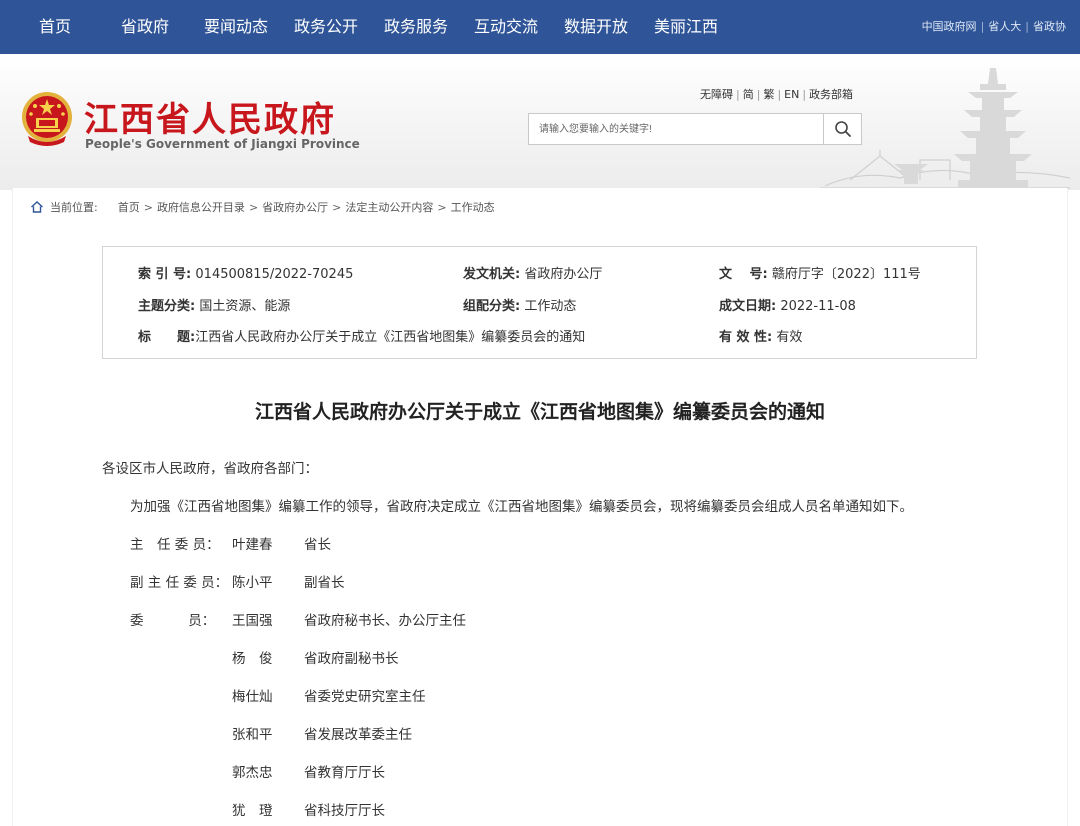 The image size is (1080, 826). What do you see at coordinates (787, 306) in the screenshot?
I see `meta-date: 成文日期: 2022-11-08` at bounding box center [787, 306].